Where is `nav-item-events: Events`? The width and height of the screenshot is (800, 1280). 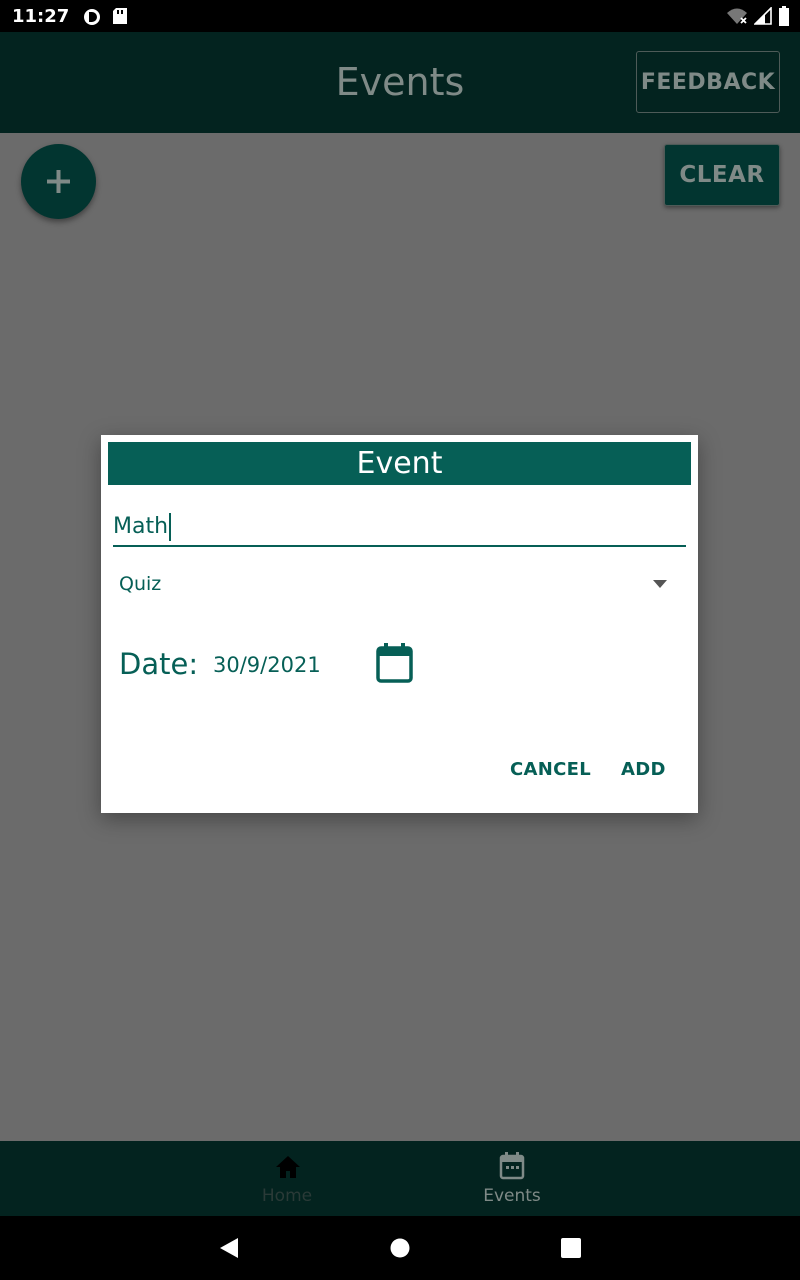 nav-item-events: Events is located at coordinates (512, 1178).